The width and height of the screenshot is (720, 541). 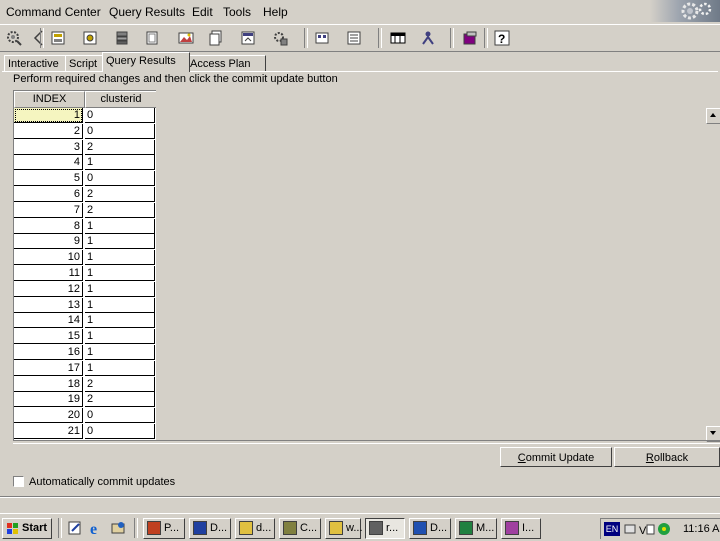 I want to click on column-header-index: INDEX, so click(x=49, y=99).